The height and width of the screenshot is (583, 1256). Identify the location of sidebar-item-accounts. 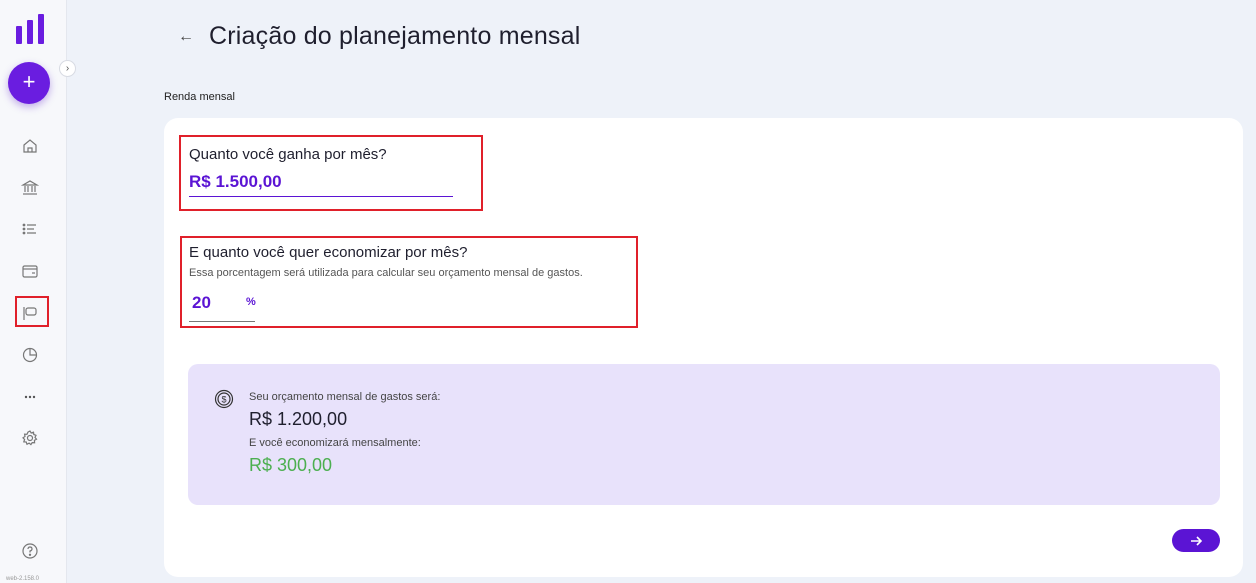
(30, 188).